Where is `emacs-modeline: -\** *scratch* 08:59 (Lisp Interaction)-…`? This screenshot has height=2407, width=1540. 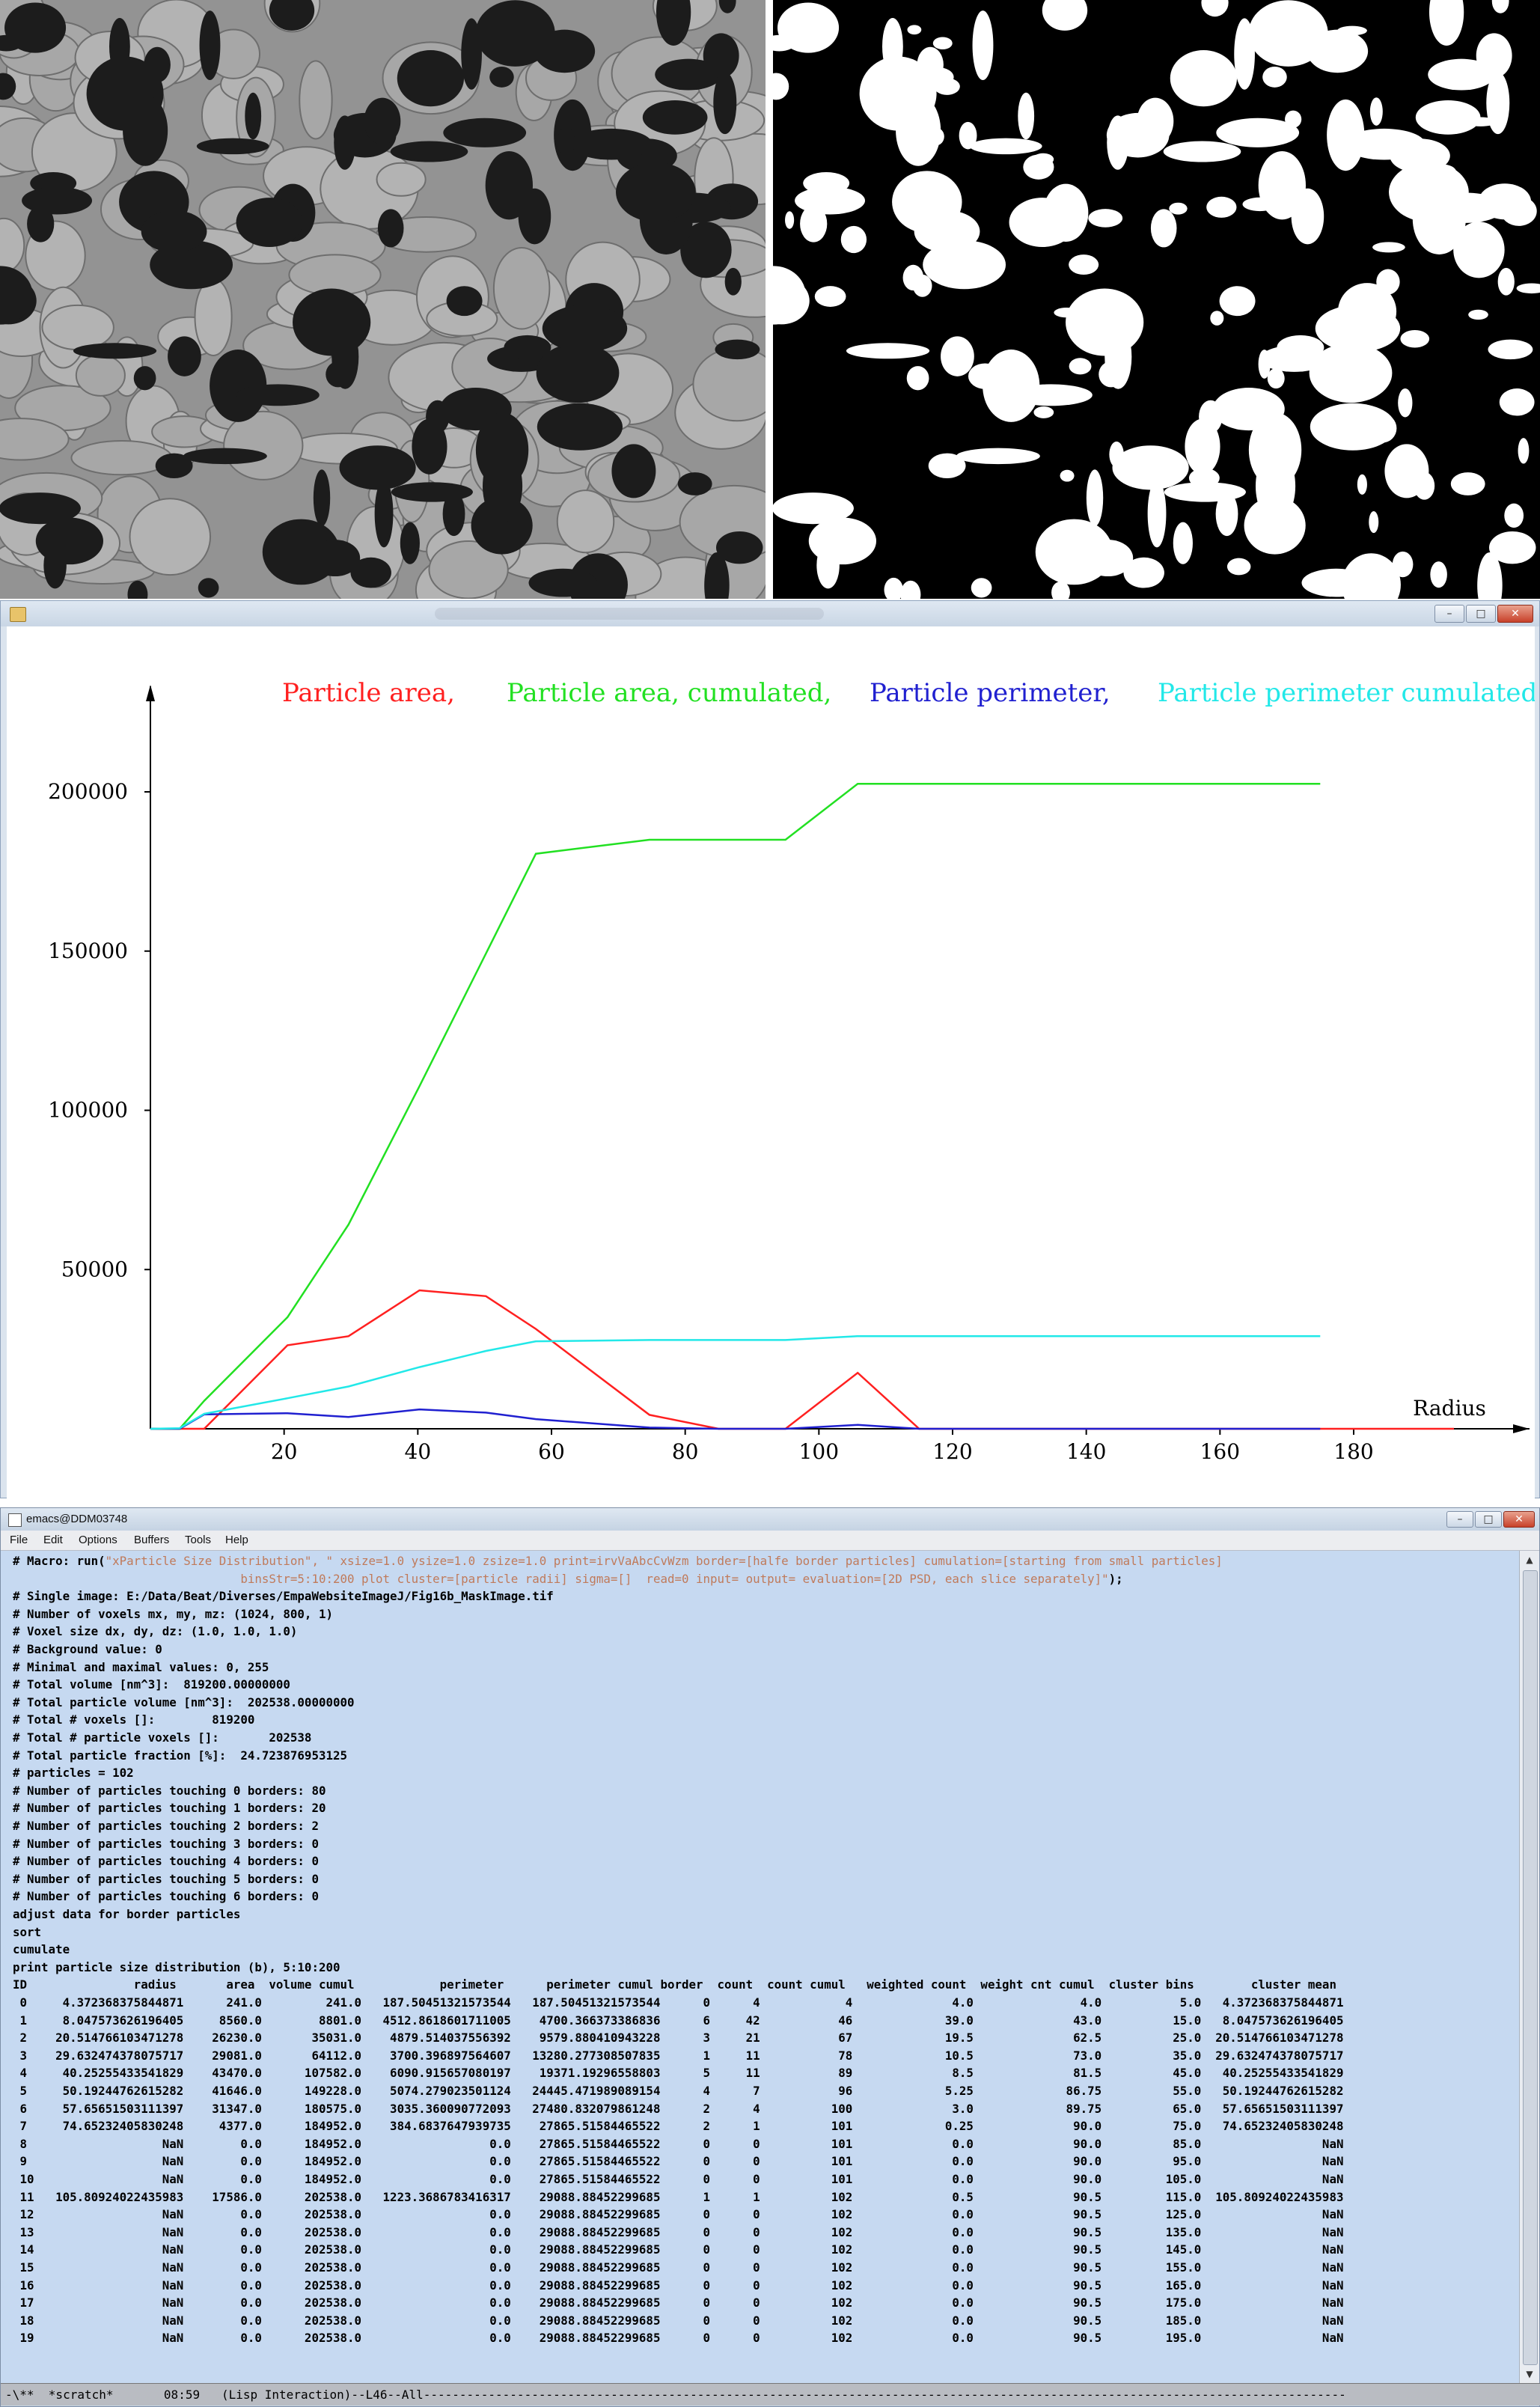 emacs-modeline: -\** *scratch* 08:59 (Lisp Interaction)-… is located at coordinates (771, 2394).